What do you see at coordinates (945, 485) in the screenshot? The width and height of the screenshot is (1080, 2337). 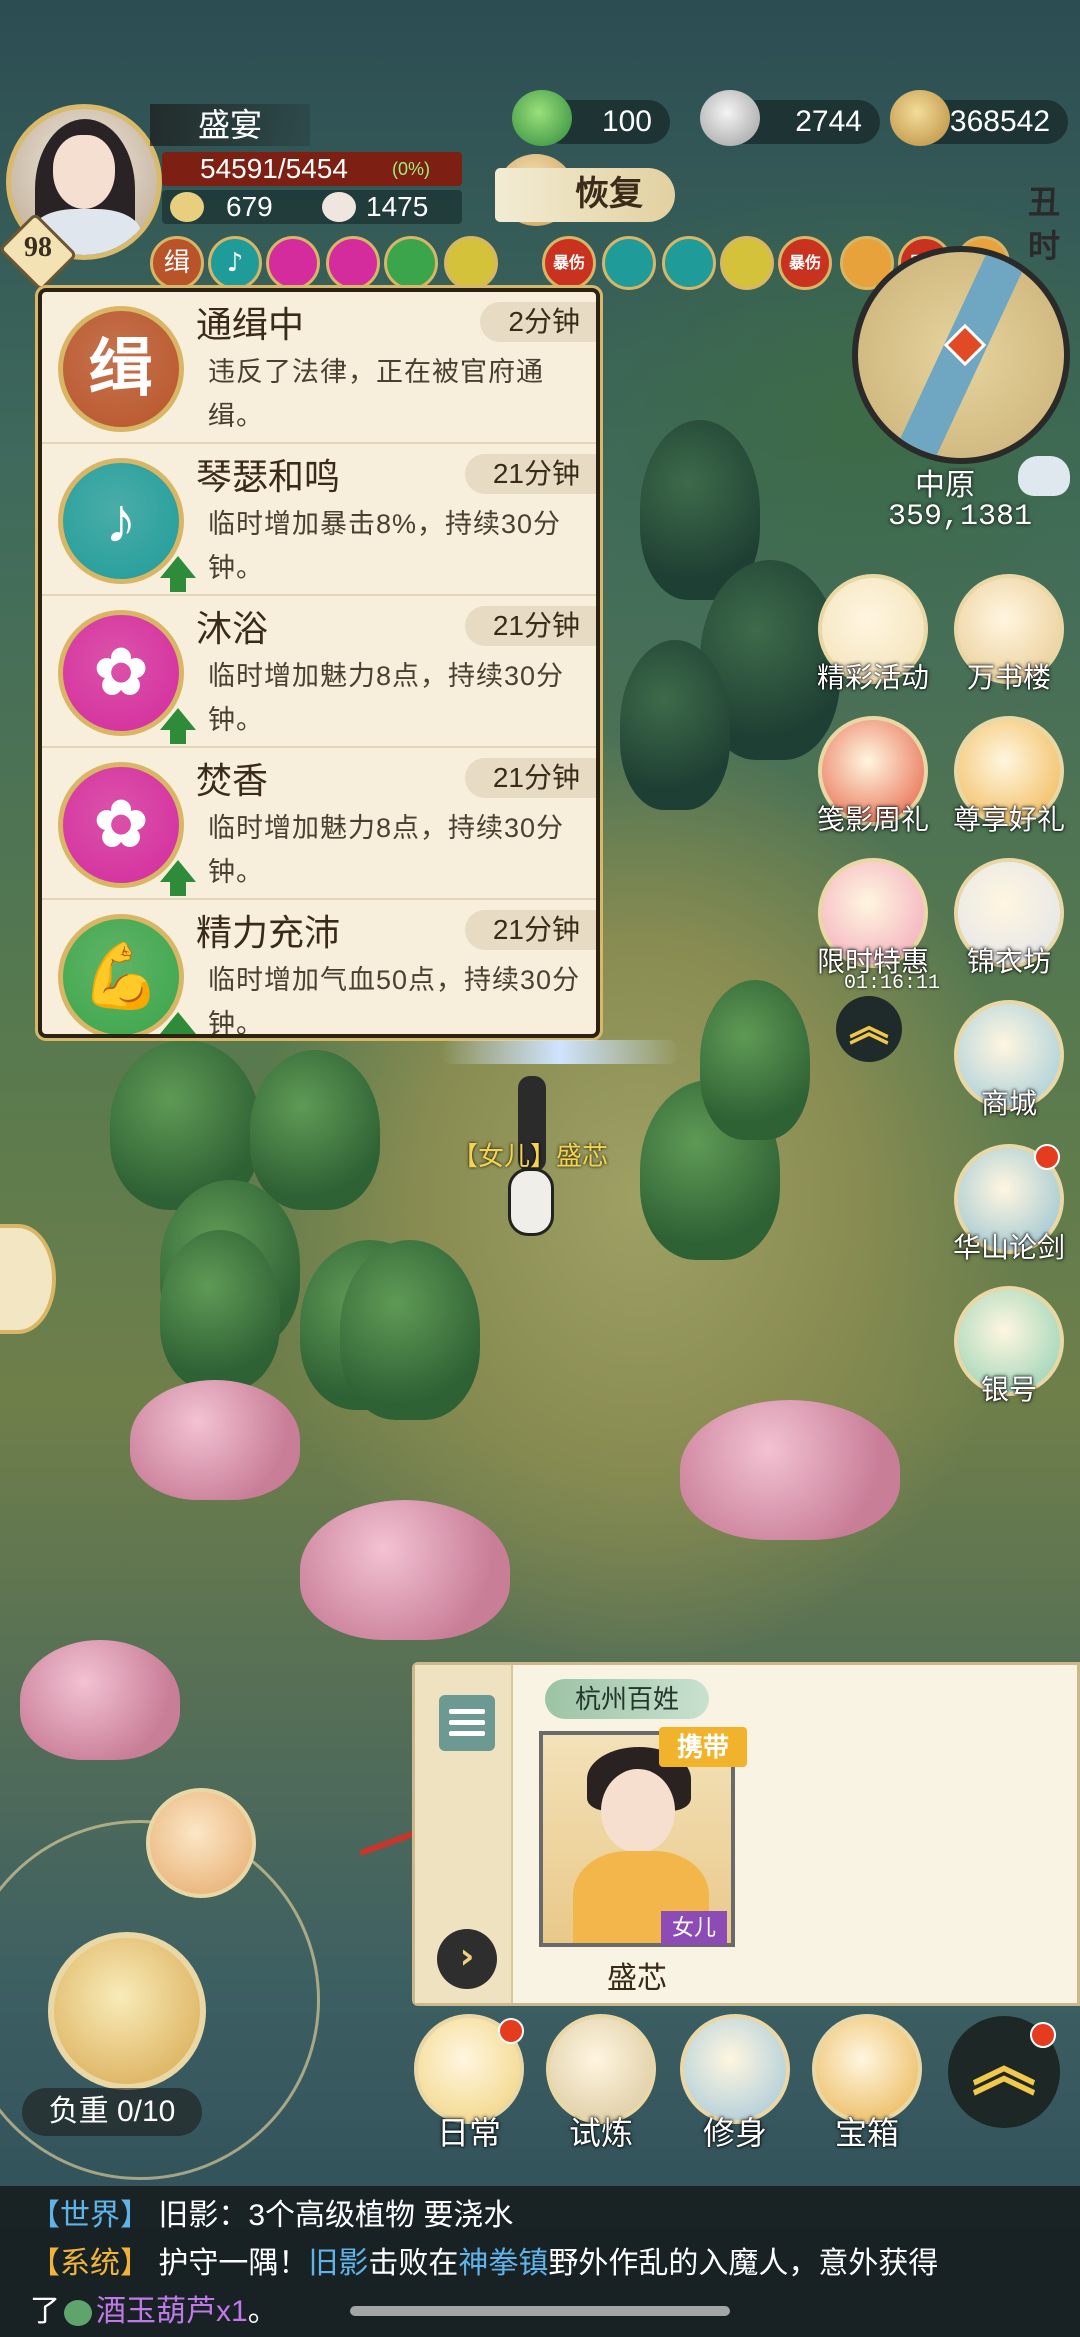 I see `region-name: 中原` at bounding box center [945, 485].